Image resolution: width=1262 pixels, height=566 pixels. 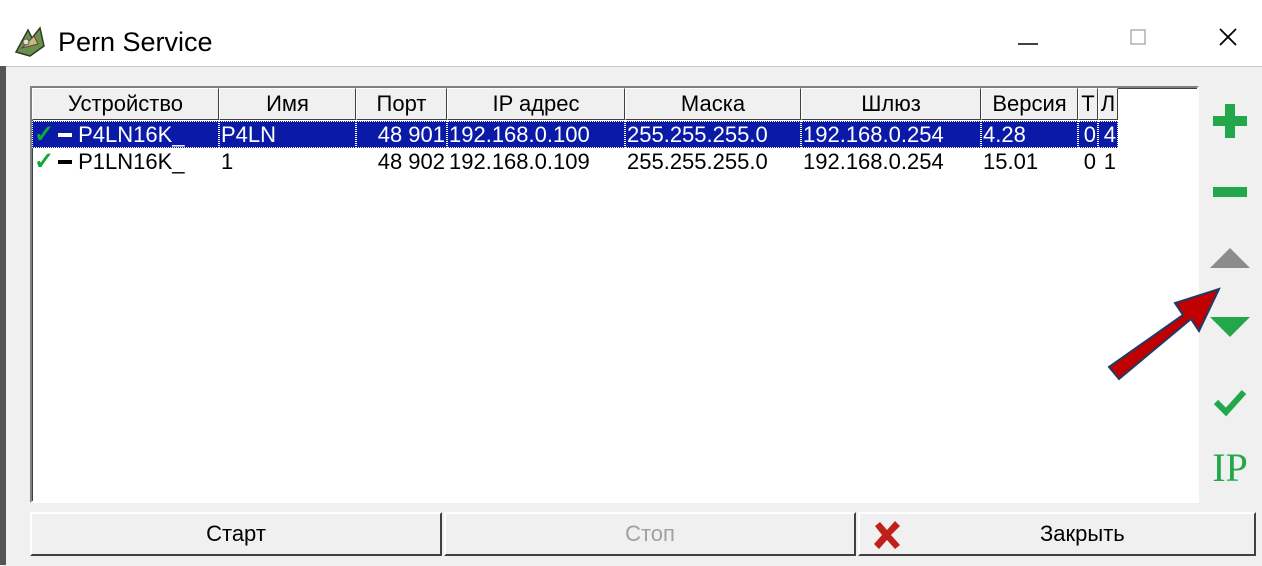 What do you see at coordinates (34, 42) in the screenshot?
I see `app-icon` at bounding box center [34, 42].